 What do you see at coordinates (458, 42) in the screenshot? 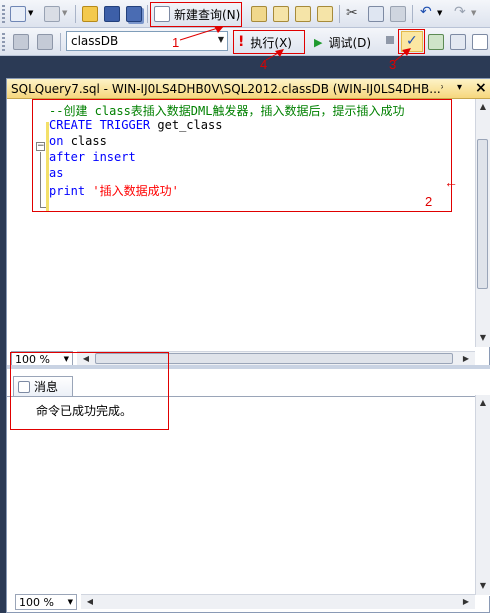
I see `query-options-icon` at bounding box center [458, 42].